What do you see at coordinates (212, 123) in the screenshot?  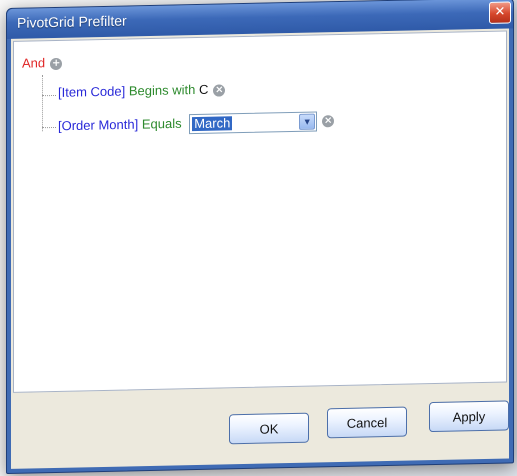 I see `value-dropdown-text: March` at bounding box center [212, 123].